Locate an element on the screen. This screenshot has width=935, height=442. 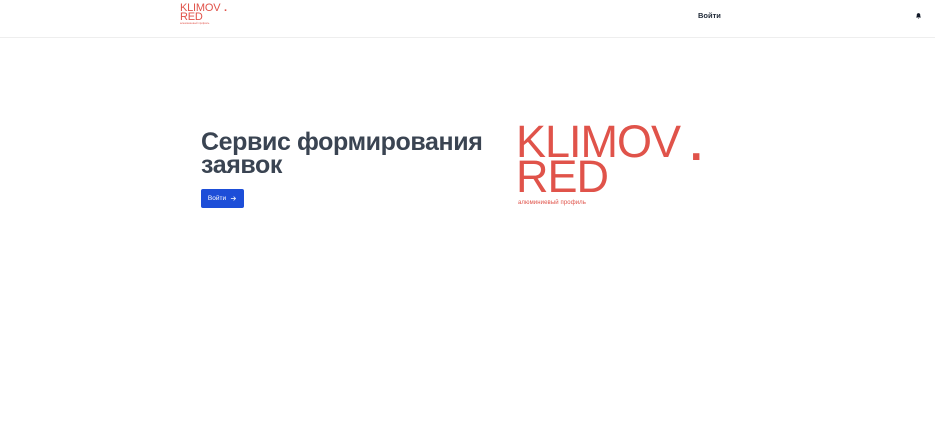
brand-logo: KLIMOV RED . алюминиевый профиль is located at coordinates (611, 166).